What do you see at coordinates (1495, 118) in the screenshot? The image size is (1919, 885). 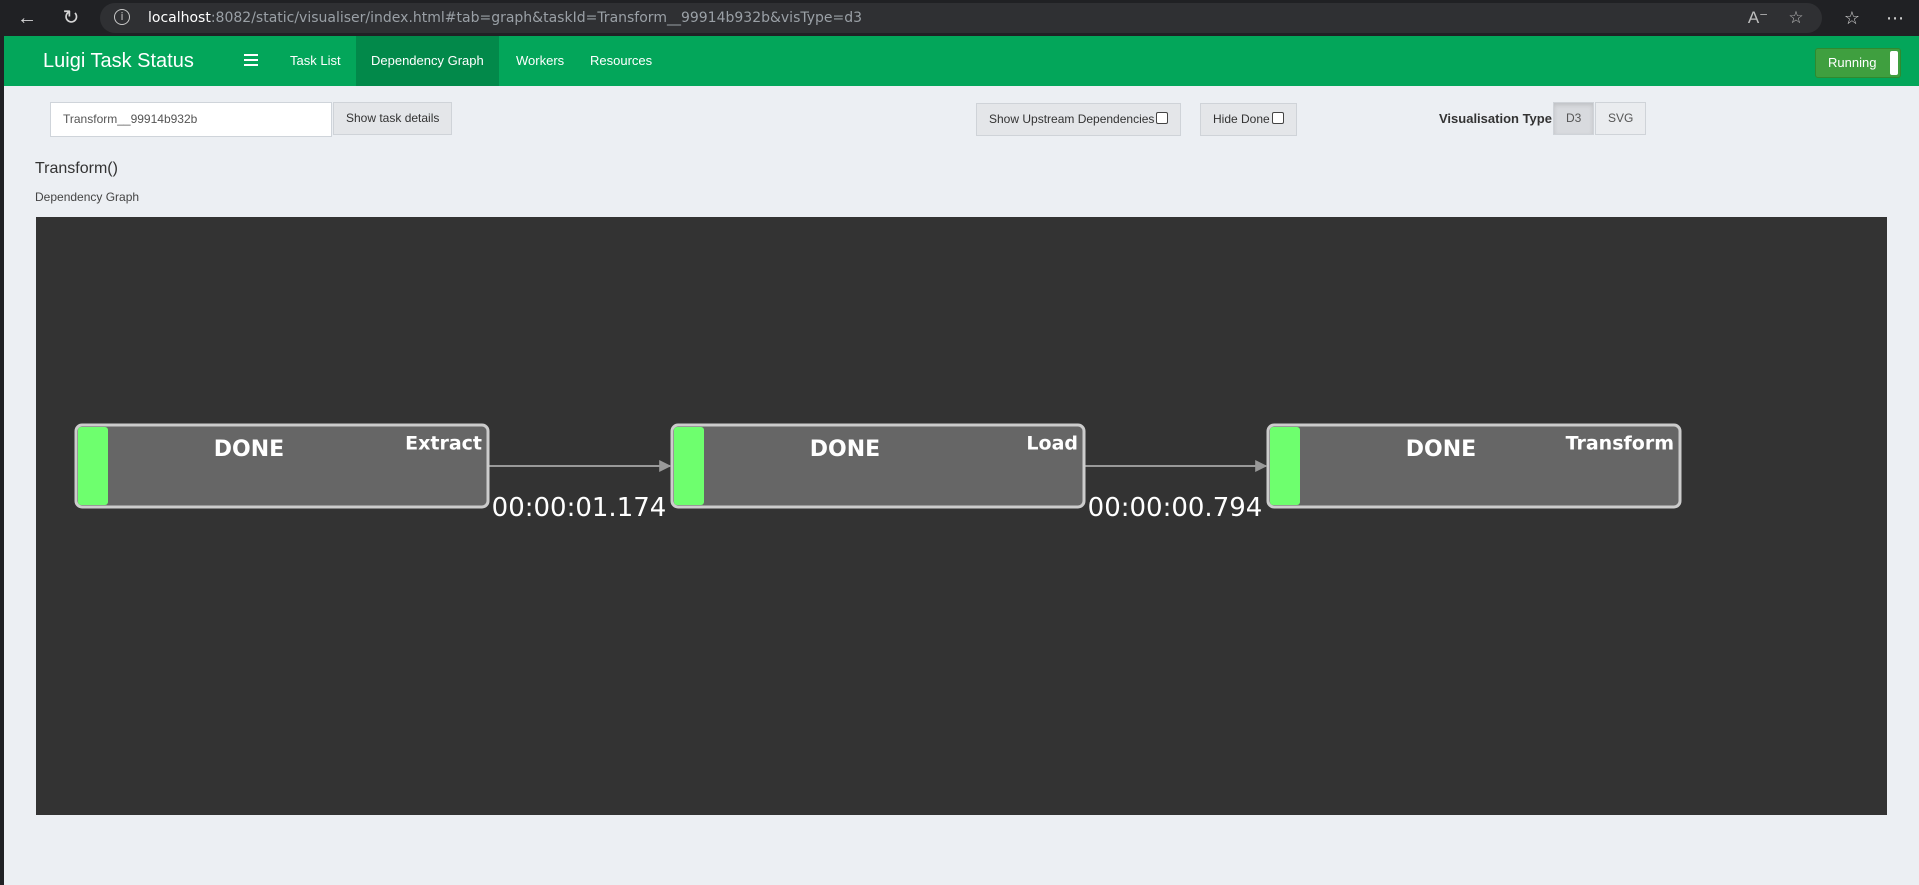 I see `visualisation-type-label: Visualisation Type` at bounding box center [1495, 118].